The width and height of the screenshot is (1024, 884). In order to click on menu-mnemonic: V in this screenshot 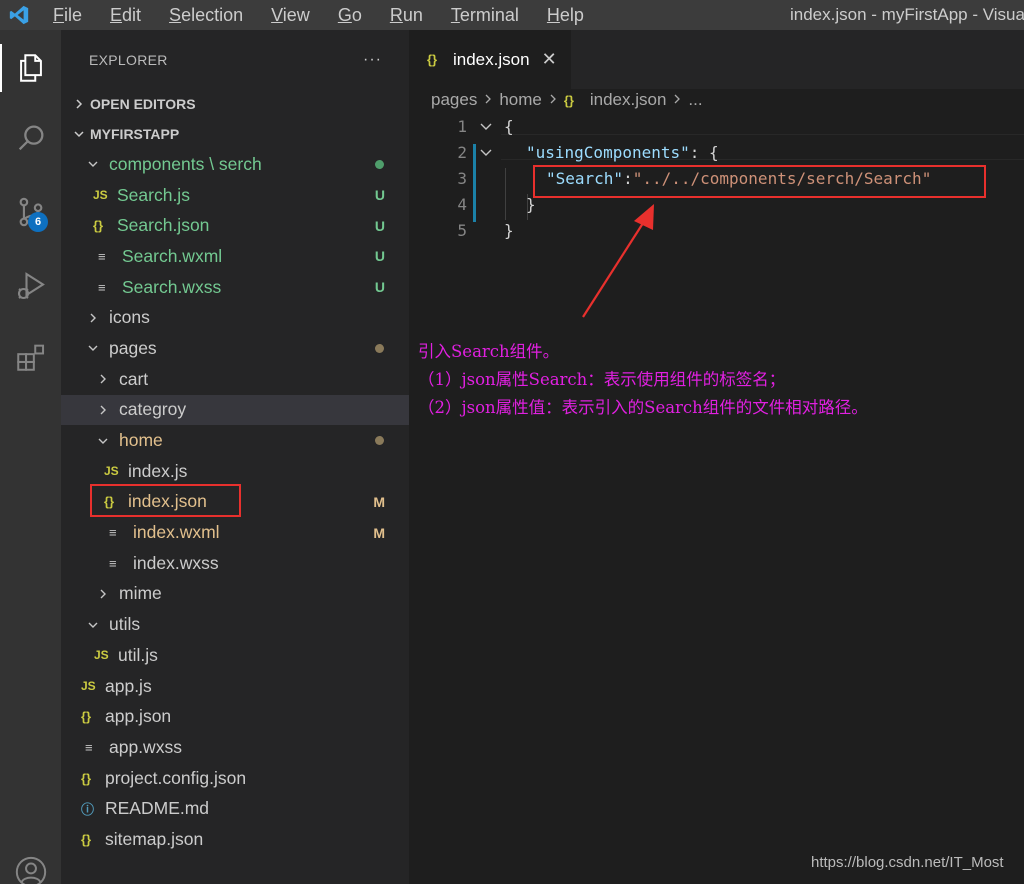, I will do `click(277, 15)`.